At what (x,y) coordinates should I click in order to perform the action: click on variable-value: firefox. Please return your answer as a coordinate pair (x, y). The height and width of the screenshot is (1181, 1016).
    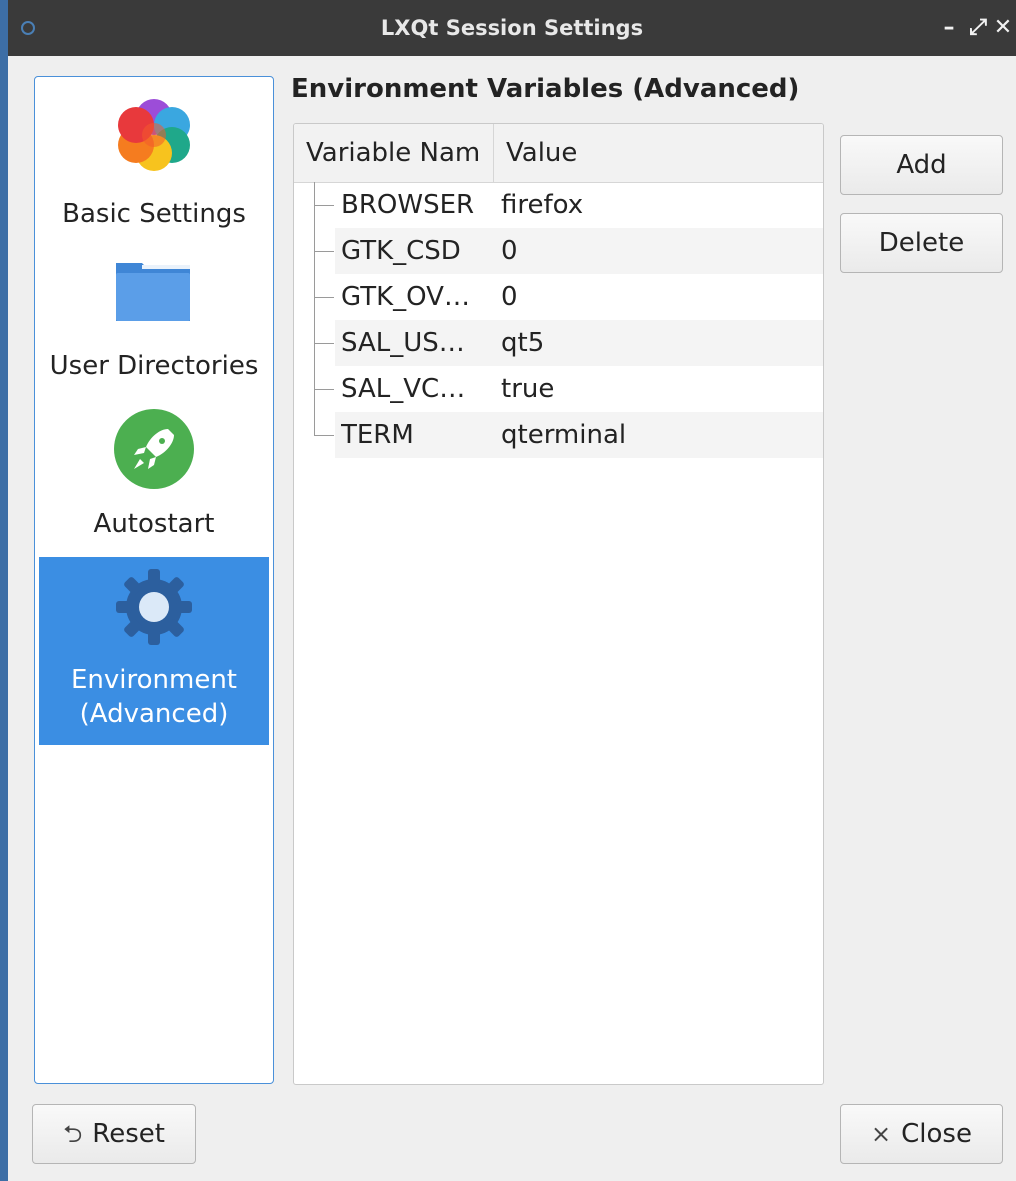
    Looking at the image, I should click on (542, 205).